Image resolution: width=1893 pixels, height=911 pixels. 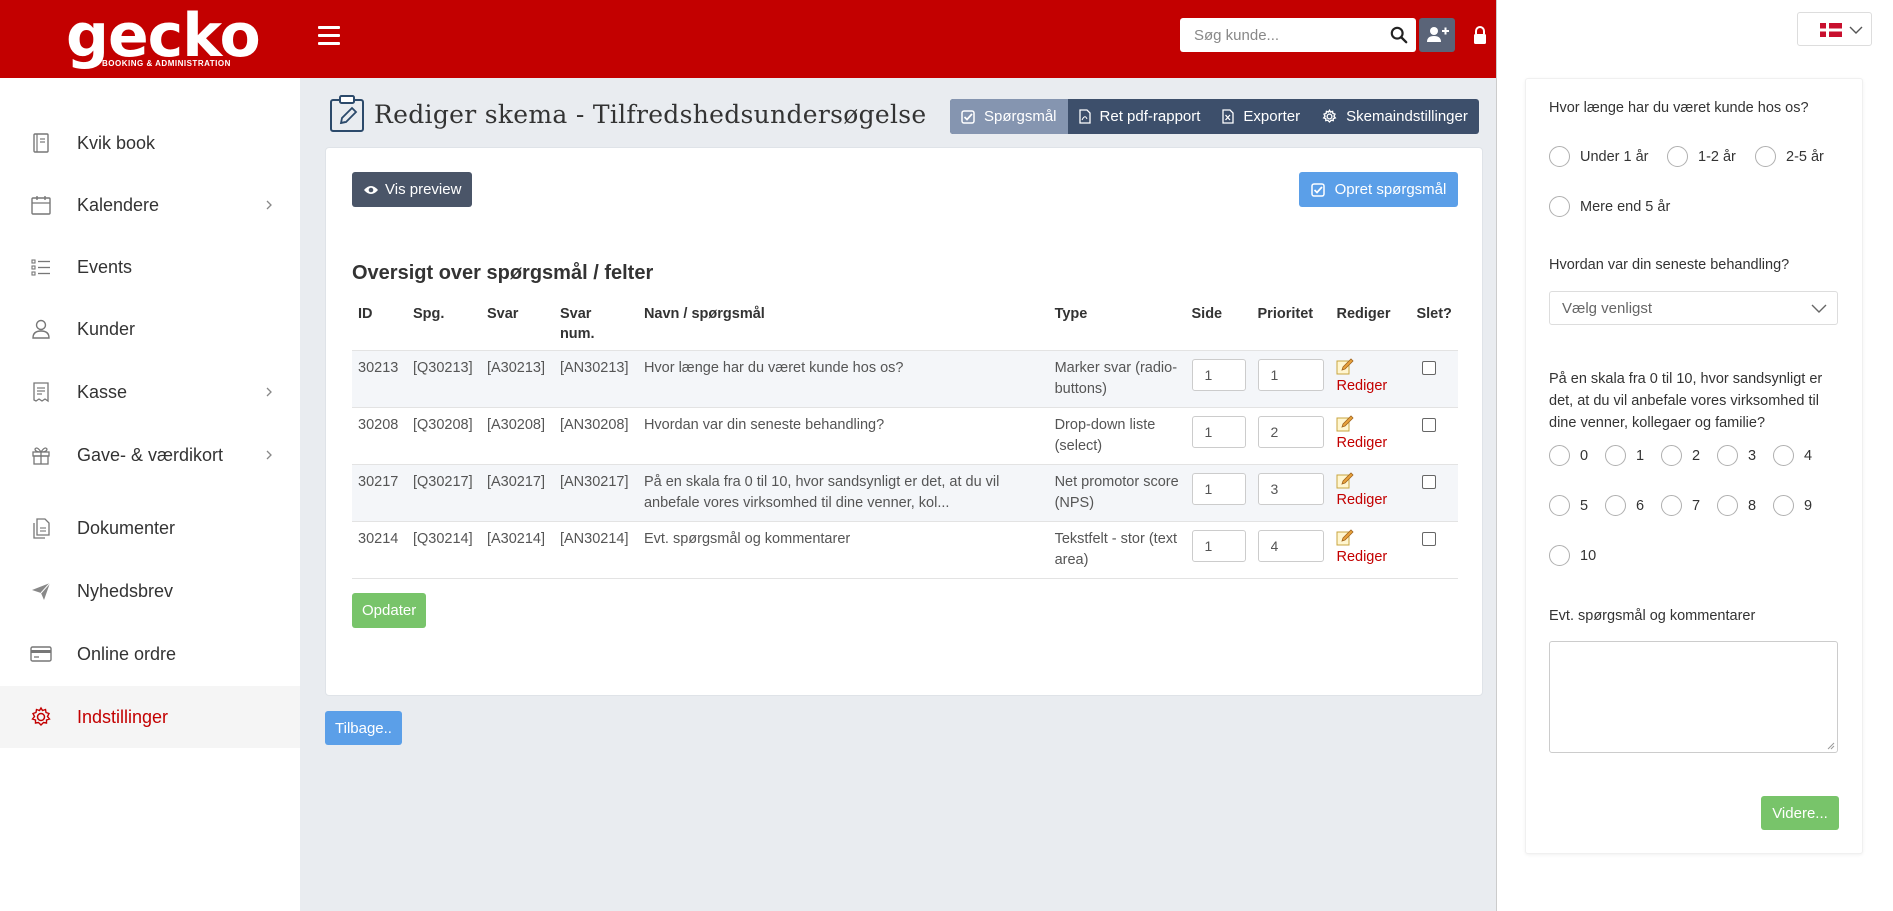 I want to click on sidebar-item-kalendere: Kalendere, so click(x=150, y=205).